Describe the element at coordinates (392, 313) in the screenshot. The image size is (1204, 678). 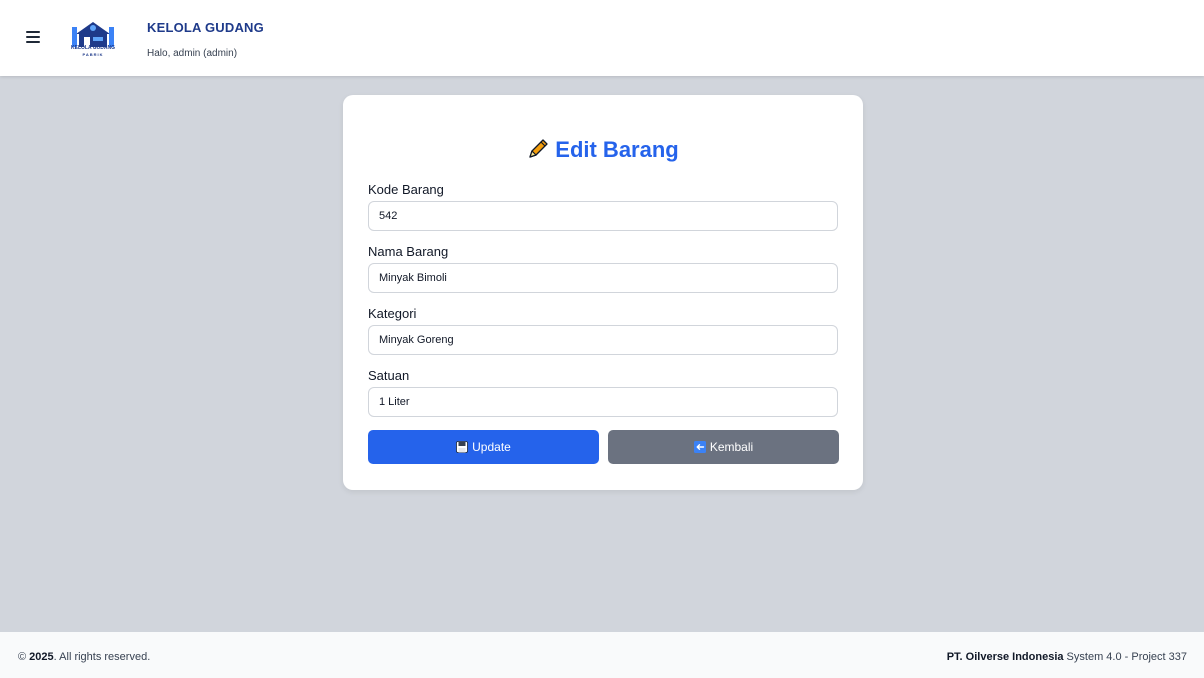
I see `kategori-label: Kategori` at that location.